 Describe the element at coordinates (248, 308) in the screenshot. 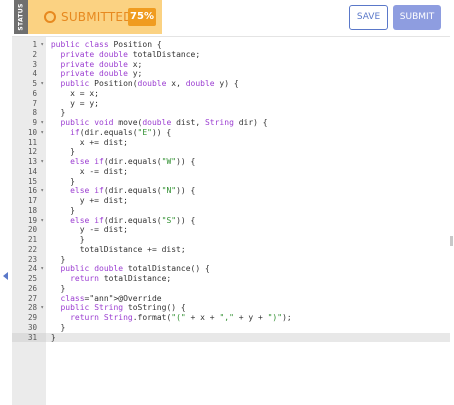

I see `code-line: public String toString() {` at that location.